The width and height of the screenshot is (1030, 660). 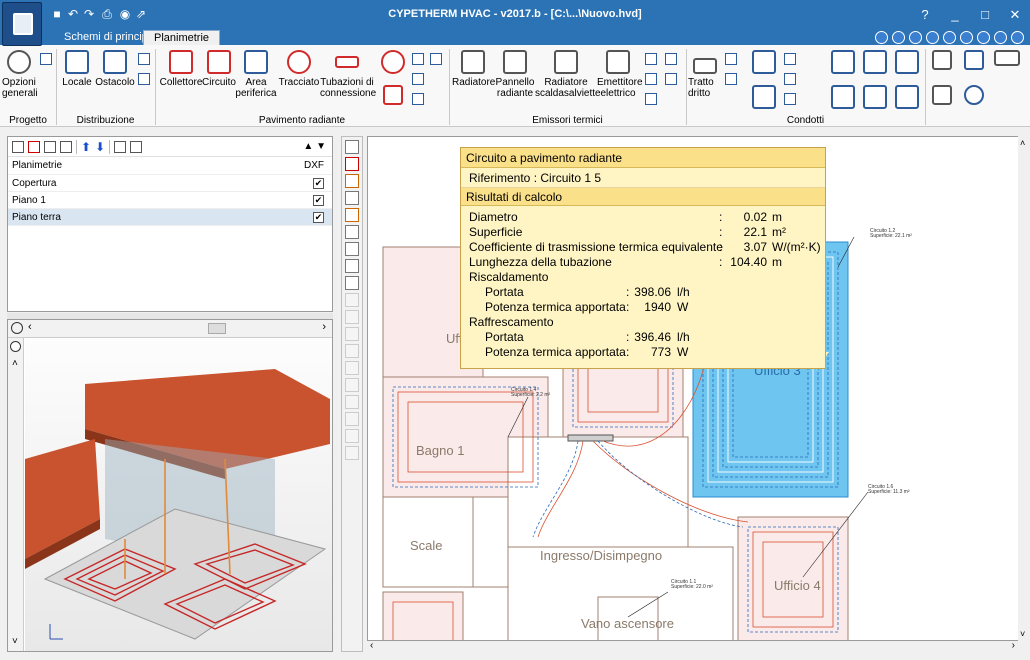 What do you see at coordinates (170, 200) in the screenshot?
I see `plan-row: Piano 1 ✔` at bounding box center [170, 200].